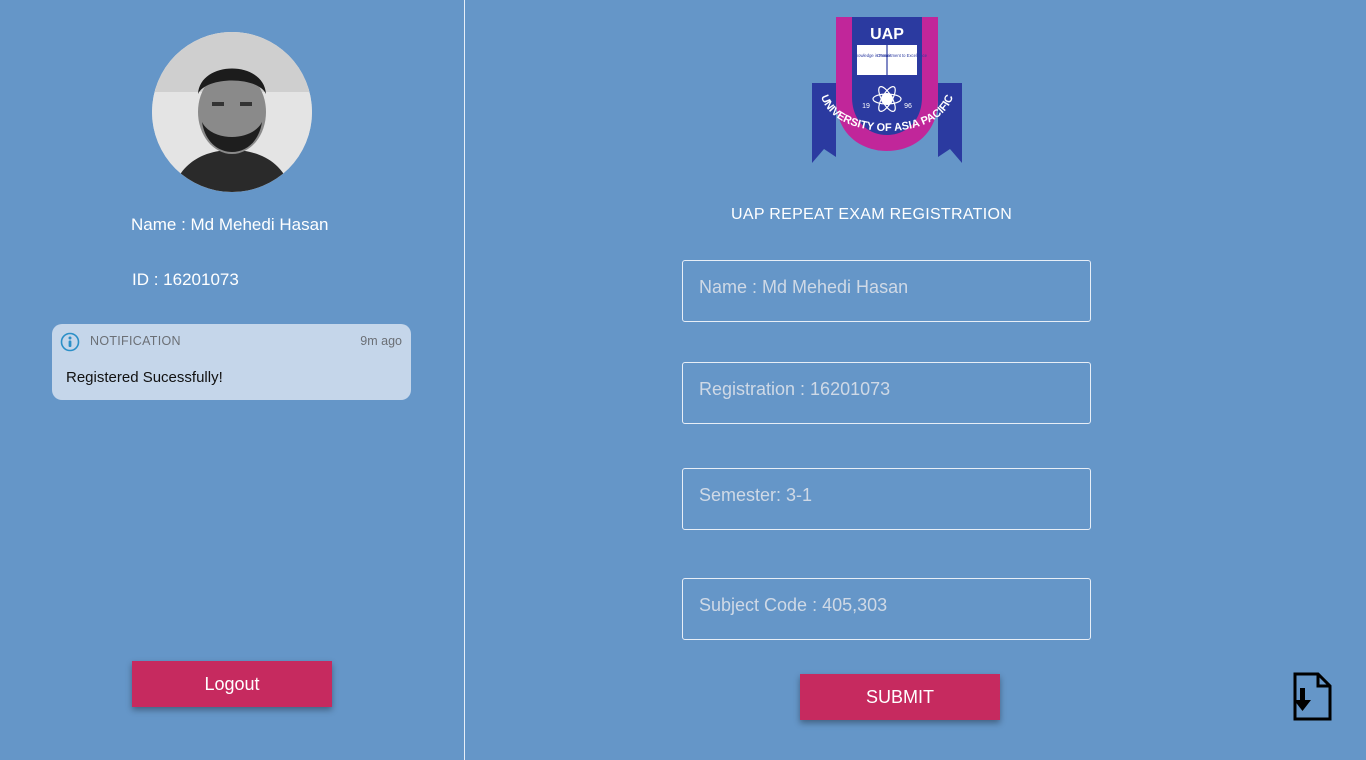  I want to click on name-field-placeholder: Name : Md Mehedi Hasan, so click(804, 287).